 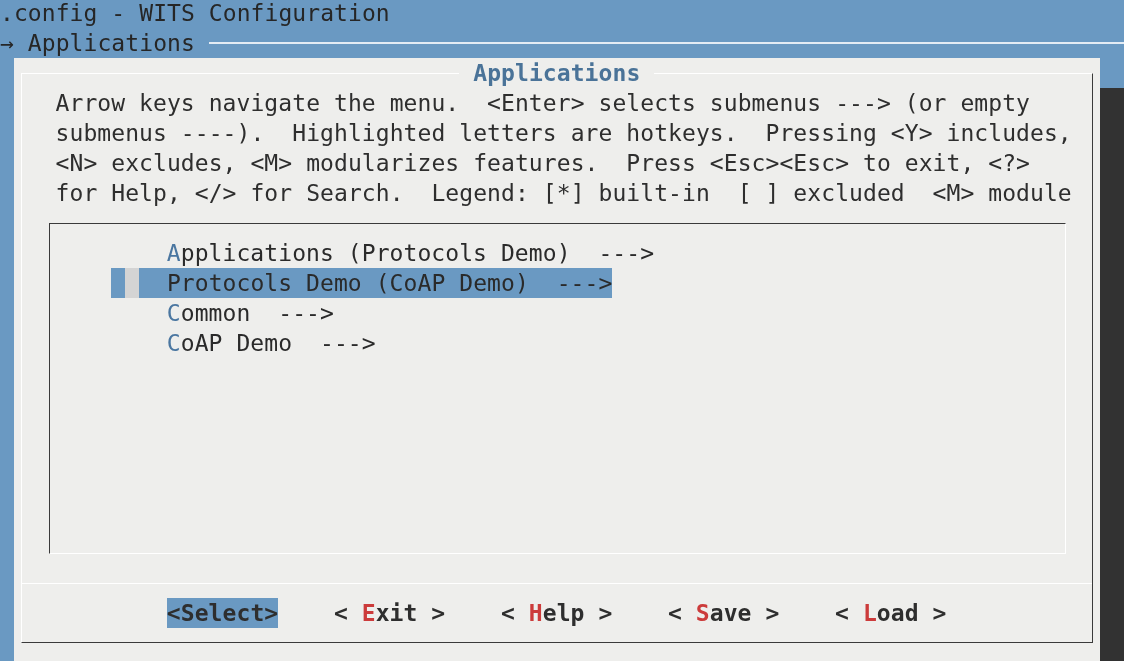 What do you see at coordinates (389, 613) in the screenshot?
I see `dialog-button: < Exit >` at bounding box center [389, 613].